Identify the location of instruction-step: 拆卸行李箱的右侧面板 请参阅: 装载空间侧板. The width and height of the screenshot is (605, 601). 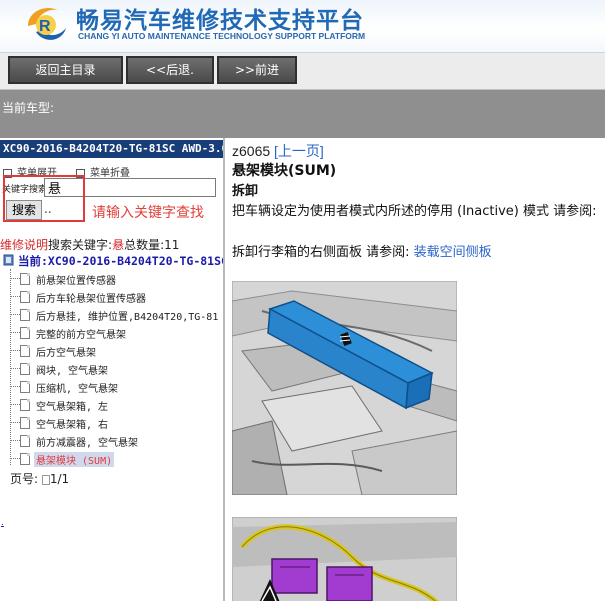
(362, 250).